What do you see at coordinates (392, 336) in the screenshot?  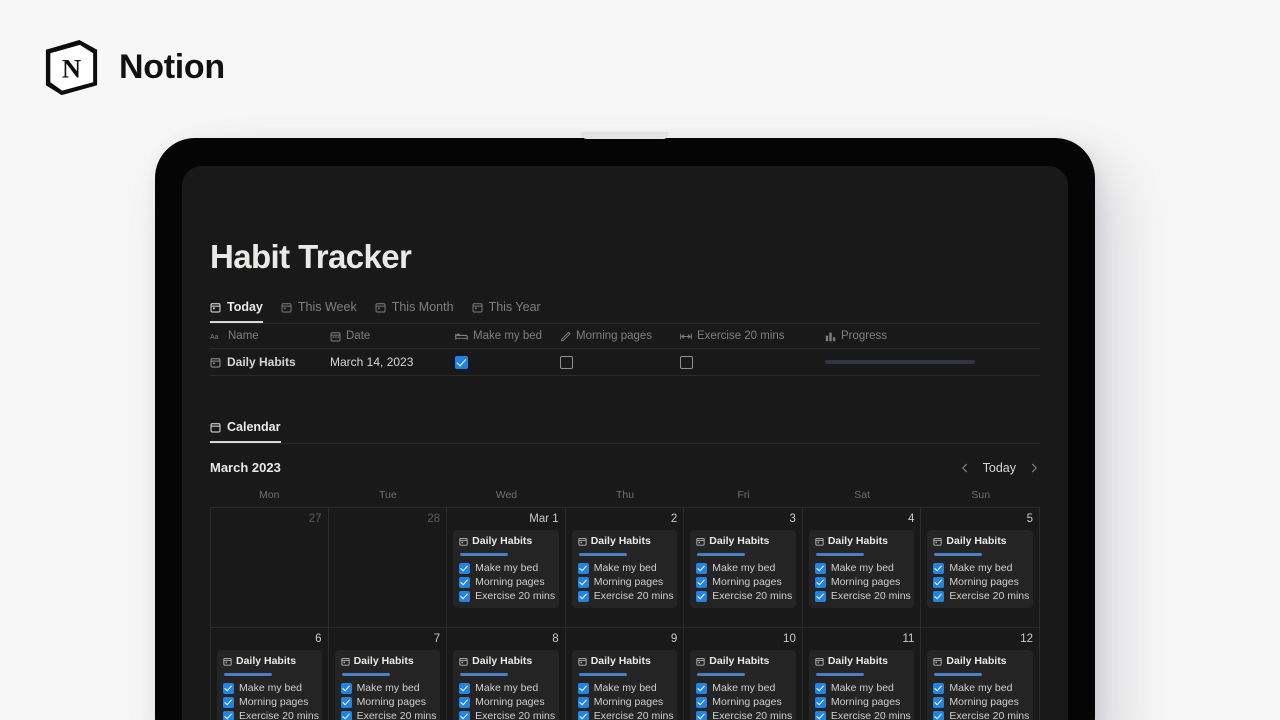 I see `column-header-date: Date` at bounding box center [392, 336].